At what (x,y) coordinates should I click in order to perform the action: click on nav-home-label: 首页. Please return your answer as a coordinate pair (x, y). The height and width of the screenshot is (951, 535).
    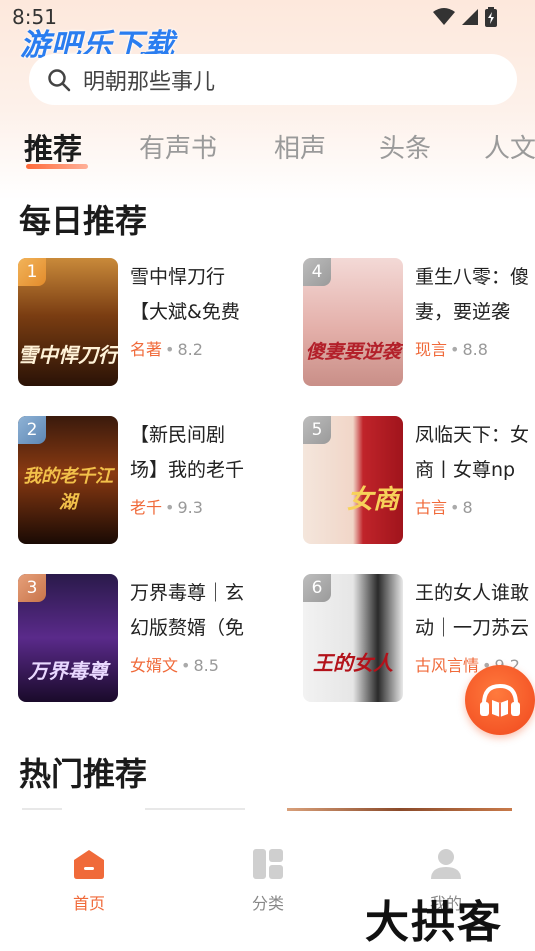
    Looking at the image, I should click on (88, 903).